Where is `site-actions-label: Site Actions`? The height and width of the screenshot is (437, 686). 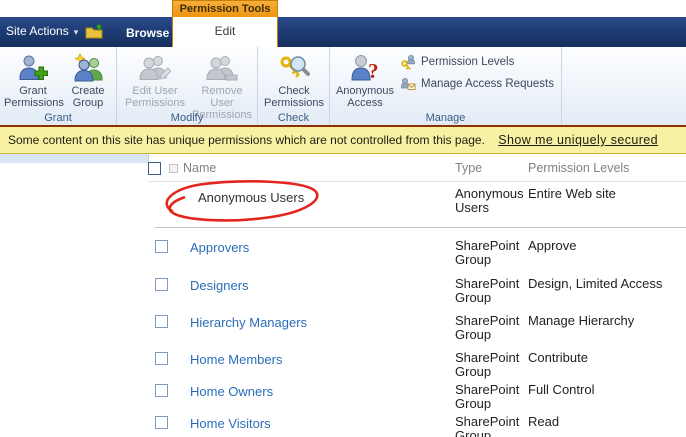
site-actions-label: Site Actions is located at coordinates (37, 31).